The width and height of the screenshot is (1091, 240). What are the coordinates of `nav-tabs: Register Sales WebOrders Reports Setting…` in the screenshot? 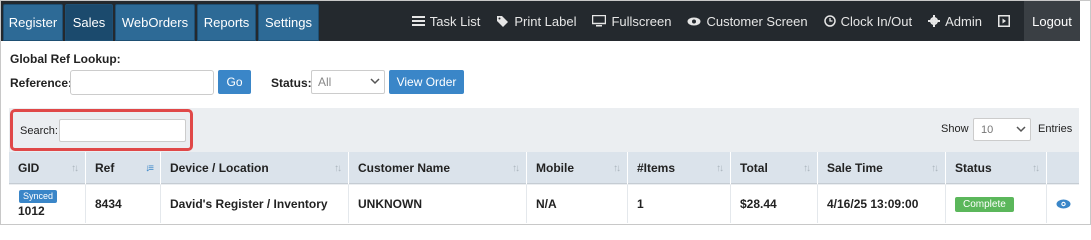 It's located at (161, 22).